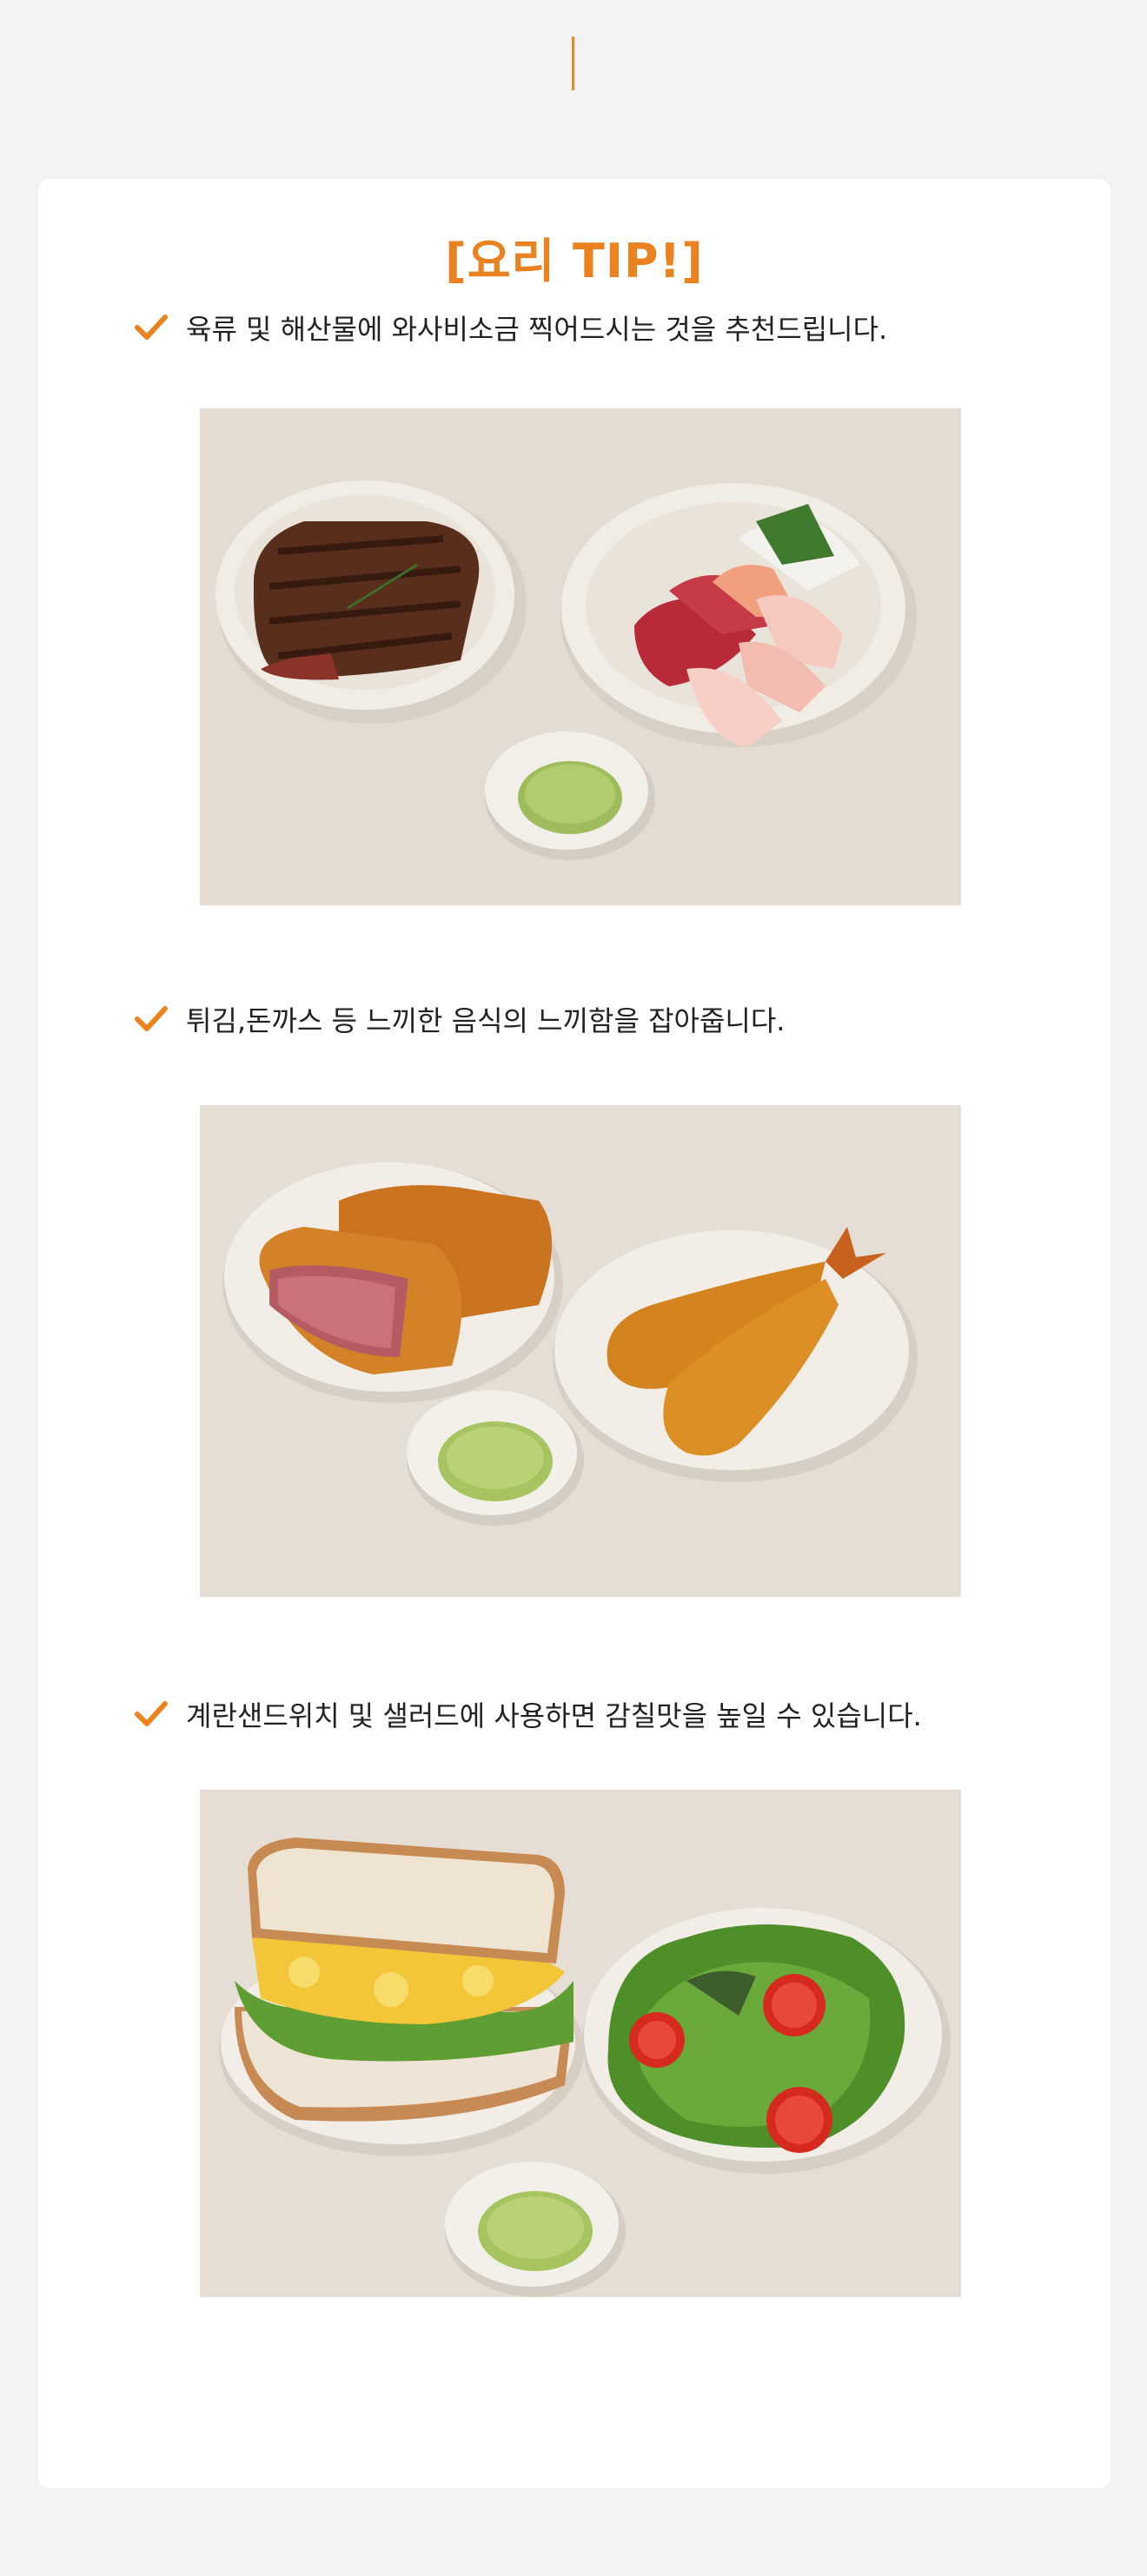  What do you see at coordinates (580, 656) in the screenshot?
I see `photo-steak-sashimi` at bounding box center [580, 656].